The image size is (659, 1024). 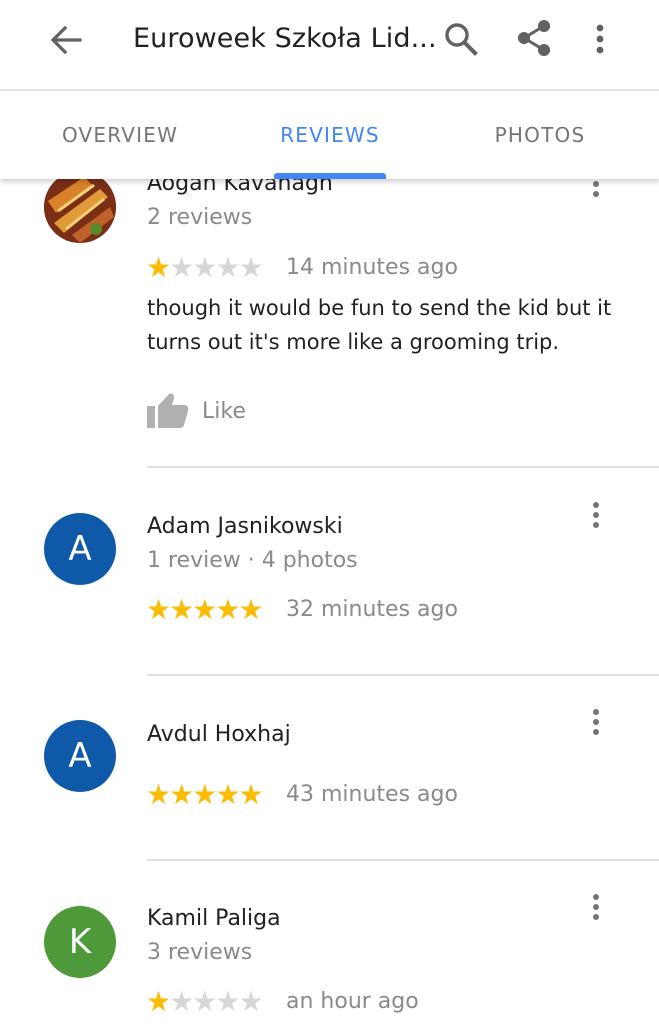 What do you see at coordinates (329, 90) in the screenshot?
I see `appbar-divider` at bounding box center [329, 90].